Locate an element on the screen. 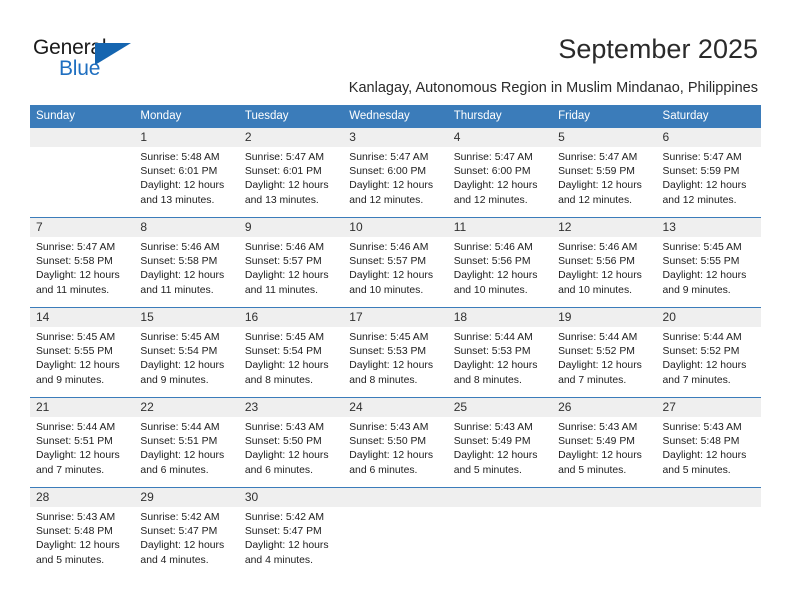 The height and width of the screenshot is (612, 792). daylight-text: and 7 minutes. is located at coordinates (592, 380).